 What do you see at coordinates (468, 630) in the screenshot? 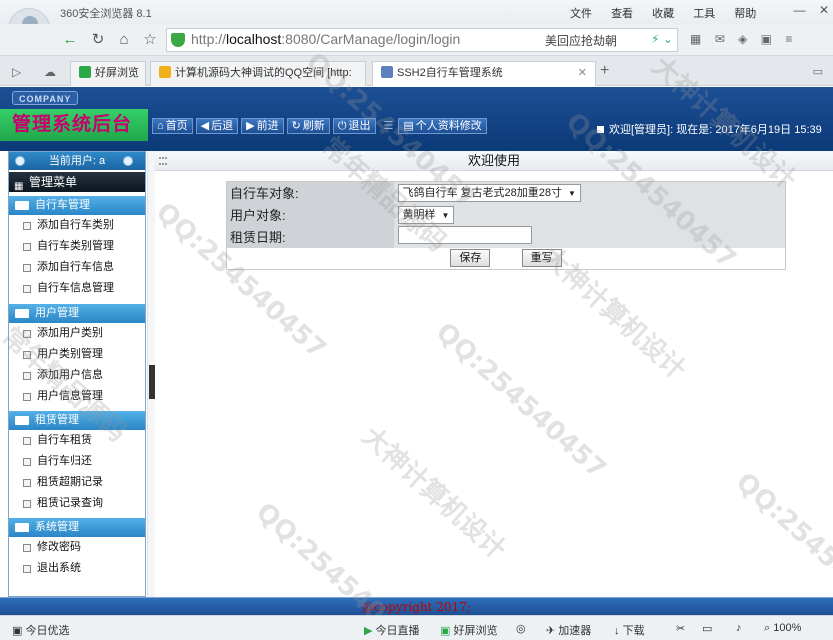
I see `screen-browse-button: ▣ 好屏浏览` at bounding box center [468, 630].